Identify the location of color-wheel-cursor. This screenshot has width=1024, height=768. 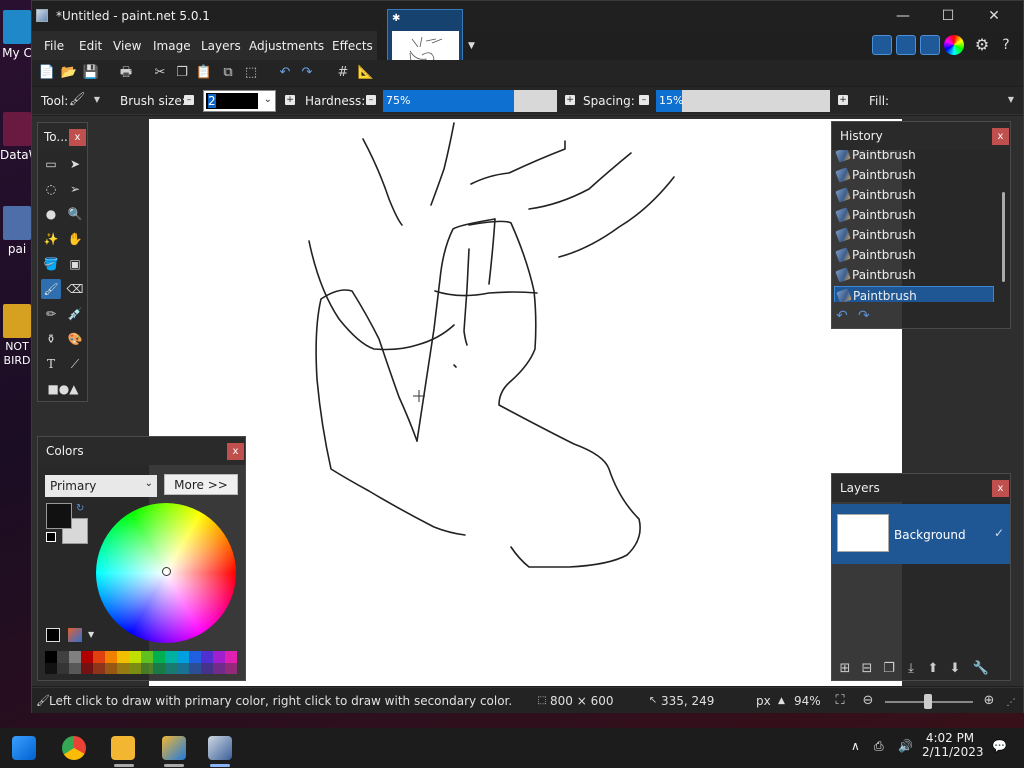
(166, 571).